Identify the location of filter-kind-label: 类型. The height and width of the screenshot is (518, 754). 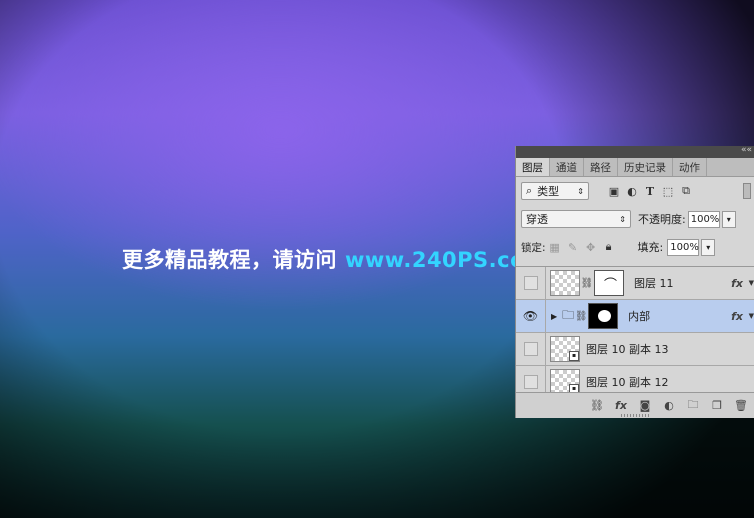
(548, 191).